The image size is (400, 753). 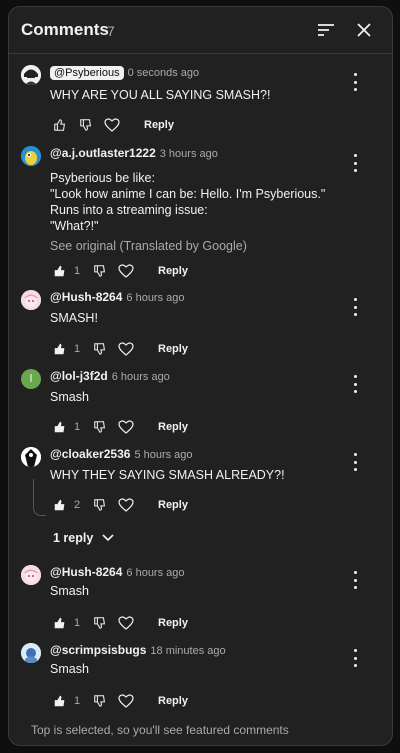 What do you see at coordinates (326, 30) in the screenshot?
I see `sort-icon` at bounding box center [326, 30].